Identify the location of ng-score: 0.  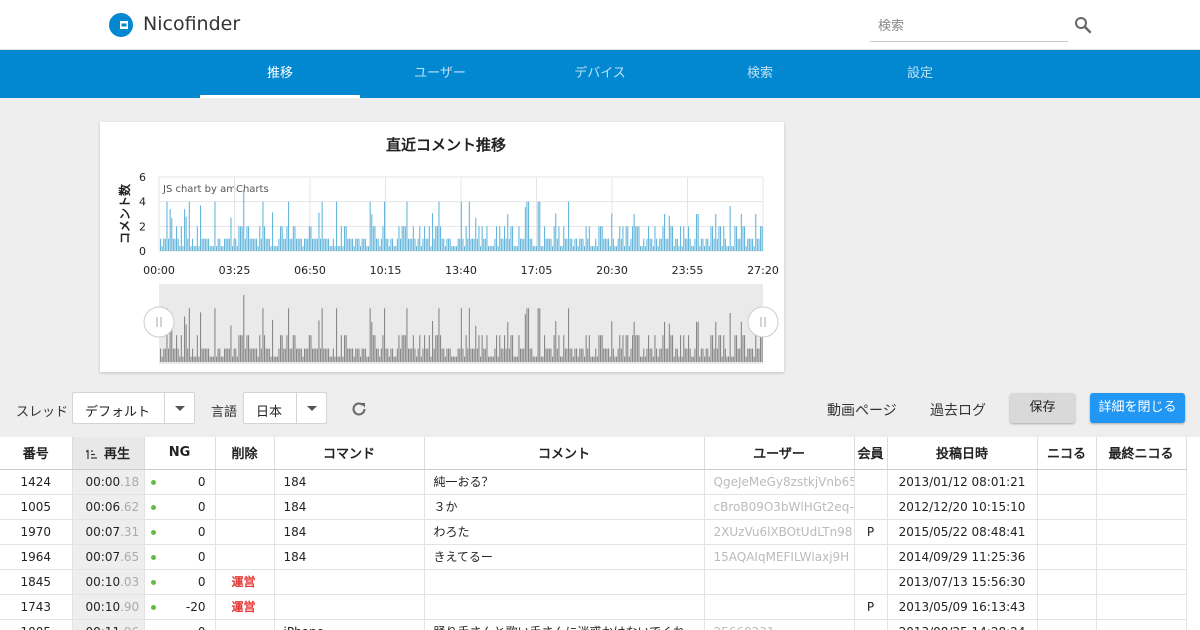
(201, 581).